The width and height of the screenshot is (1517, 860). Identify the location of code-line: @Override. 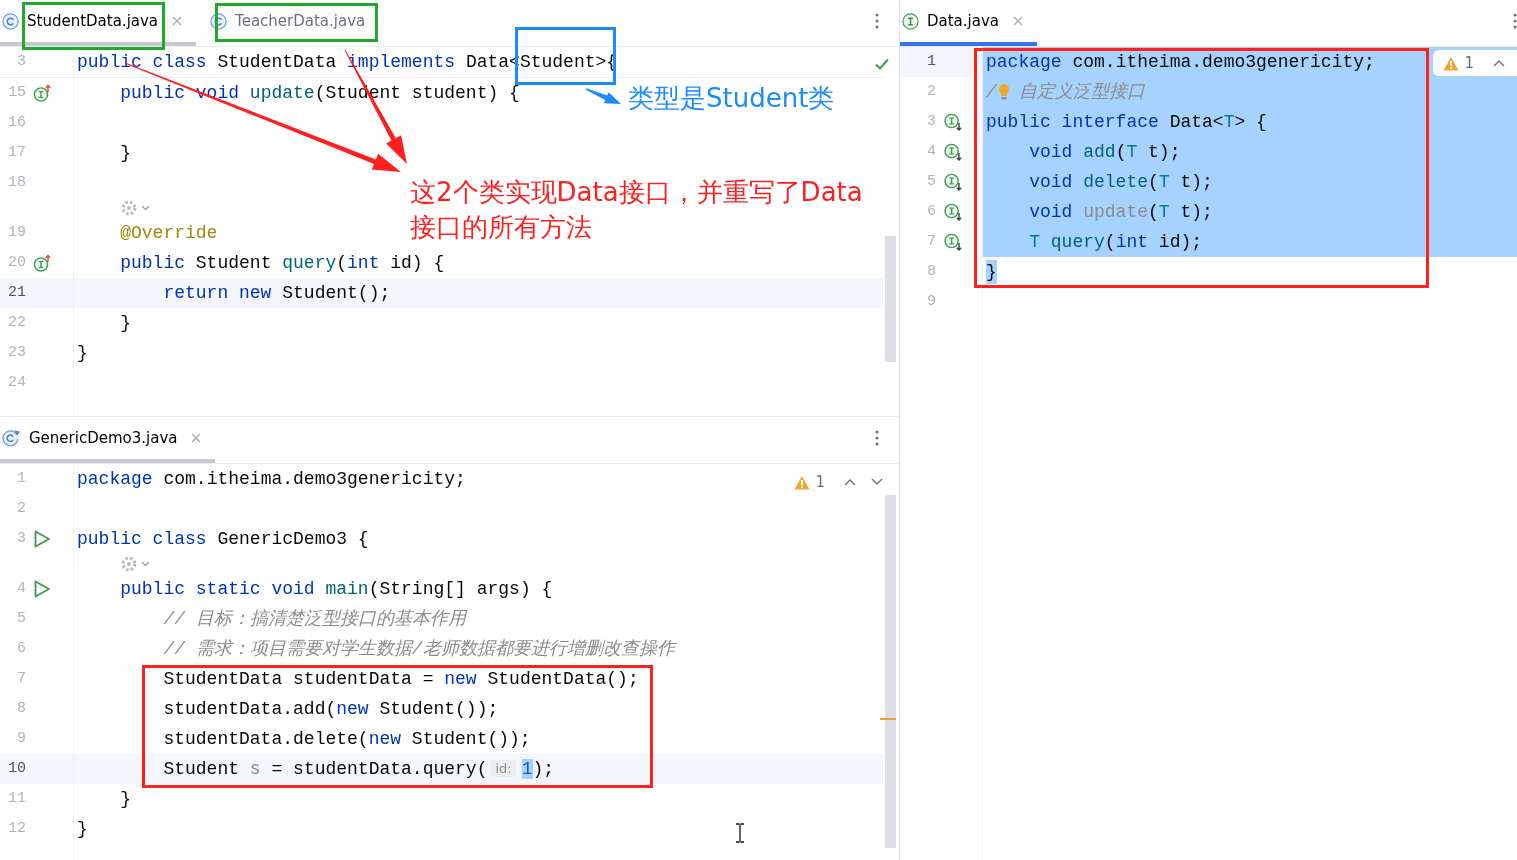
(169, 233).